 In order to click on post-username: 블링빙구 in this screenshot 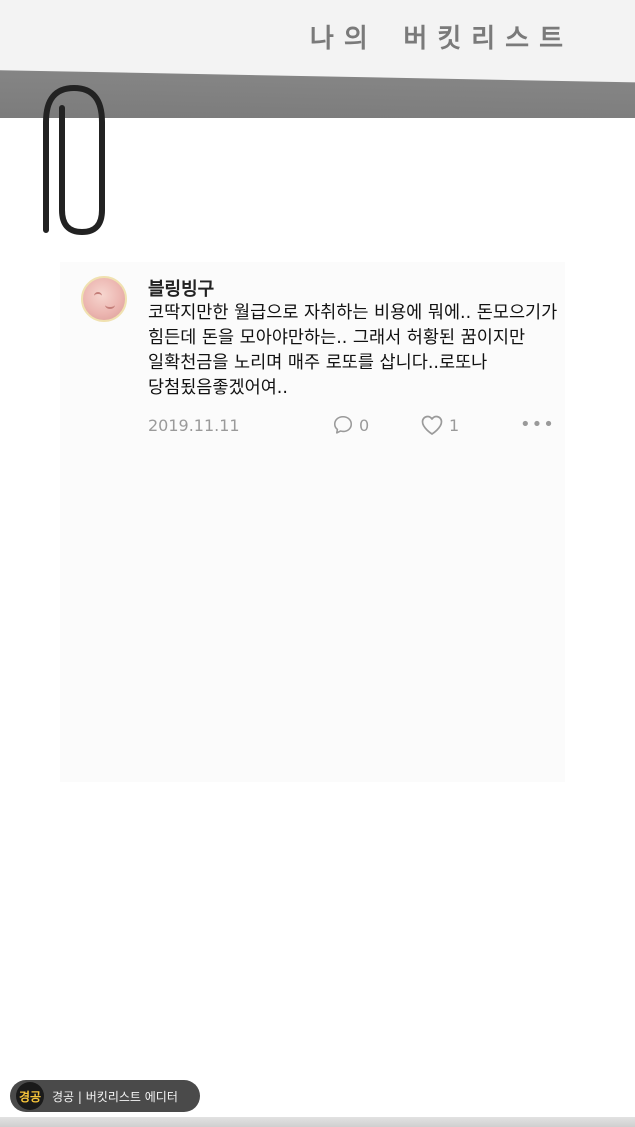, I will do `click(181, 288)`.